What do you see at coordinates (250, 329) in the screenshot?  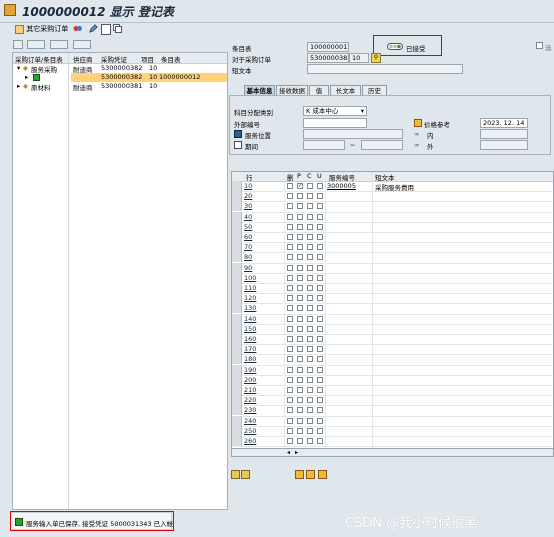 I see `line-number: 150` at bounding box center [250, 329].